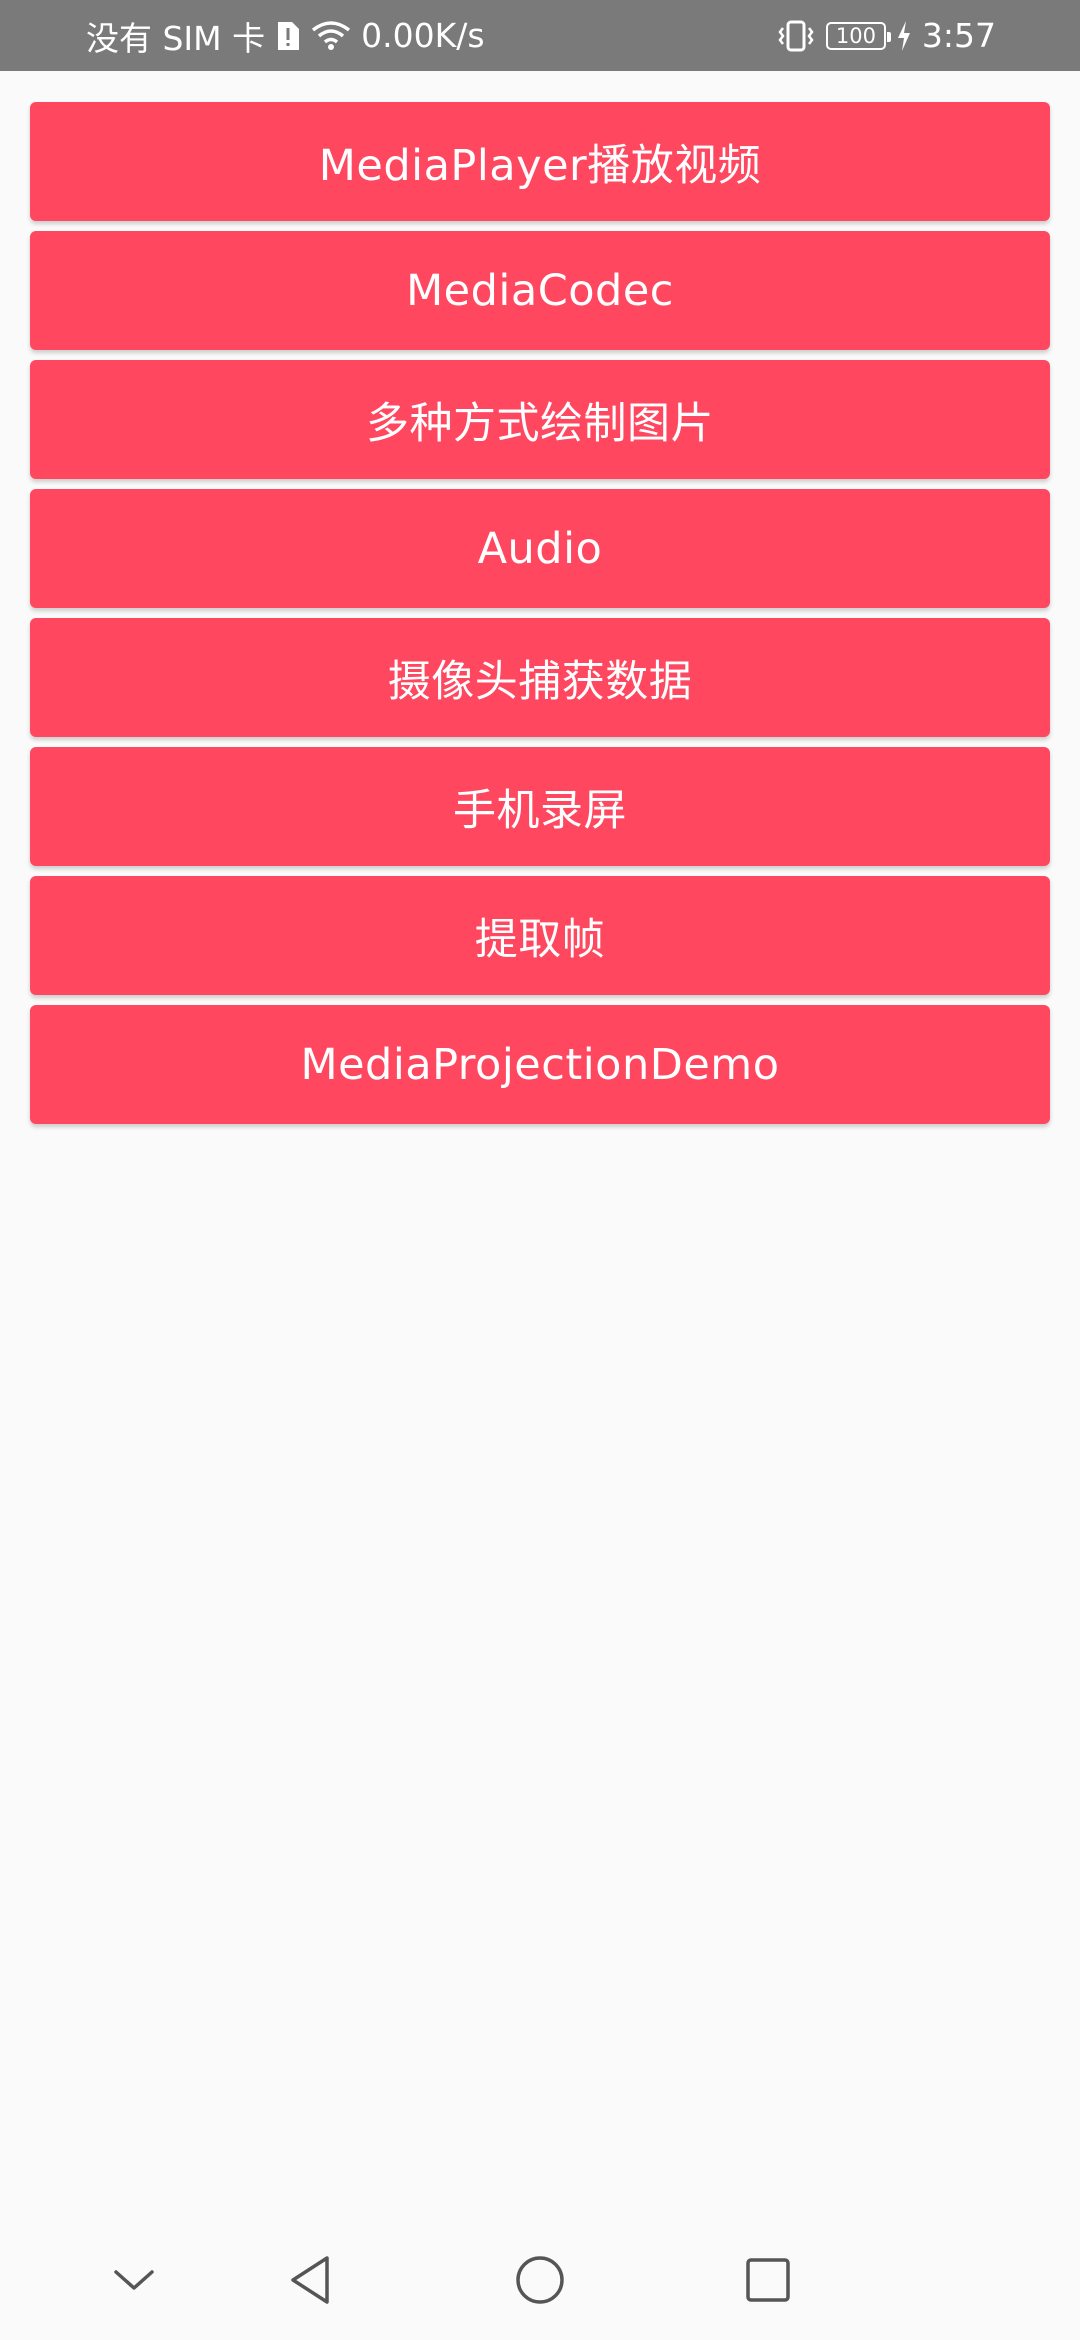 This screenshot has height=2340, width=1080. Describe the element at coordinates (540, 810) in the screenshot. I see `button-label: 手机录屏` at that location.